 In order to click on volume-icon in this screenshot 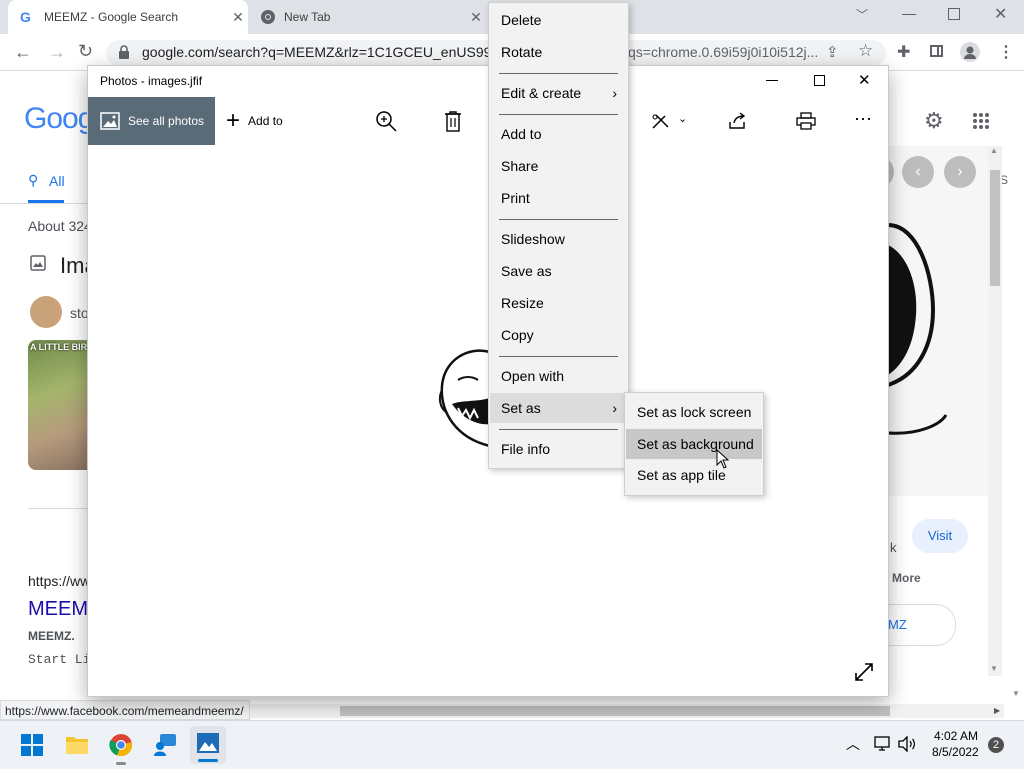, I will do `click(907, 744)`.